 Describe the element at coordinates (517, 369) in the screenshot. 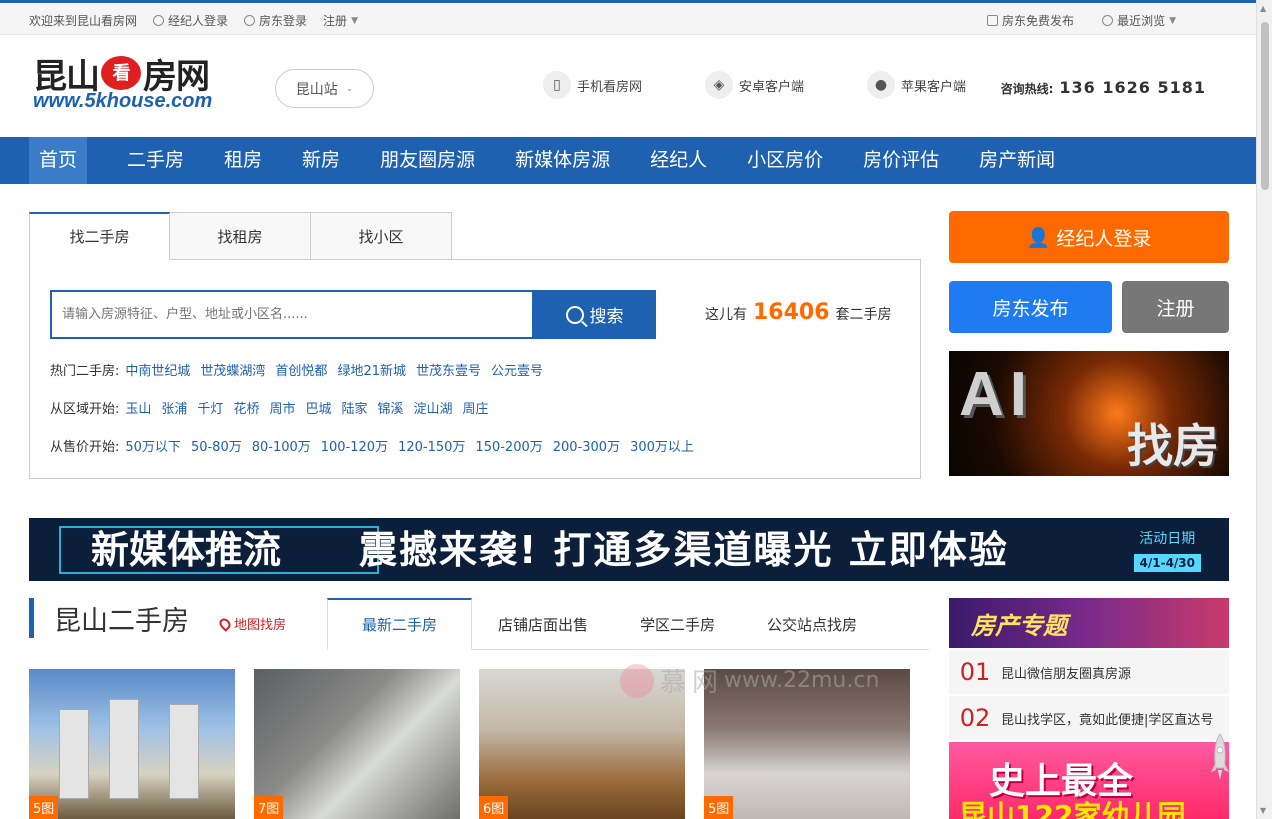

I see `hot-link: 公元壹号` at that location.